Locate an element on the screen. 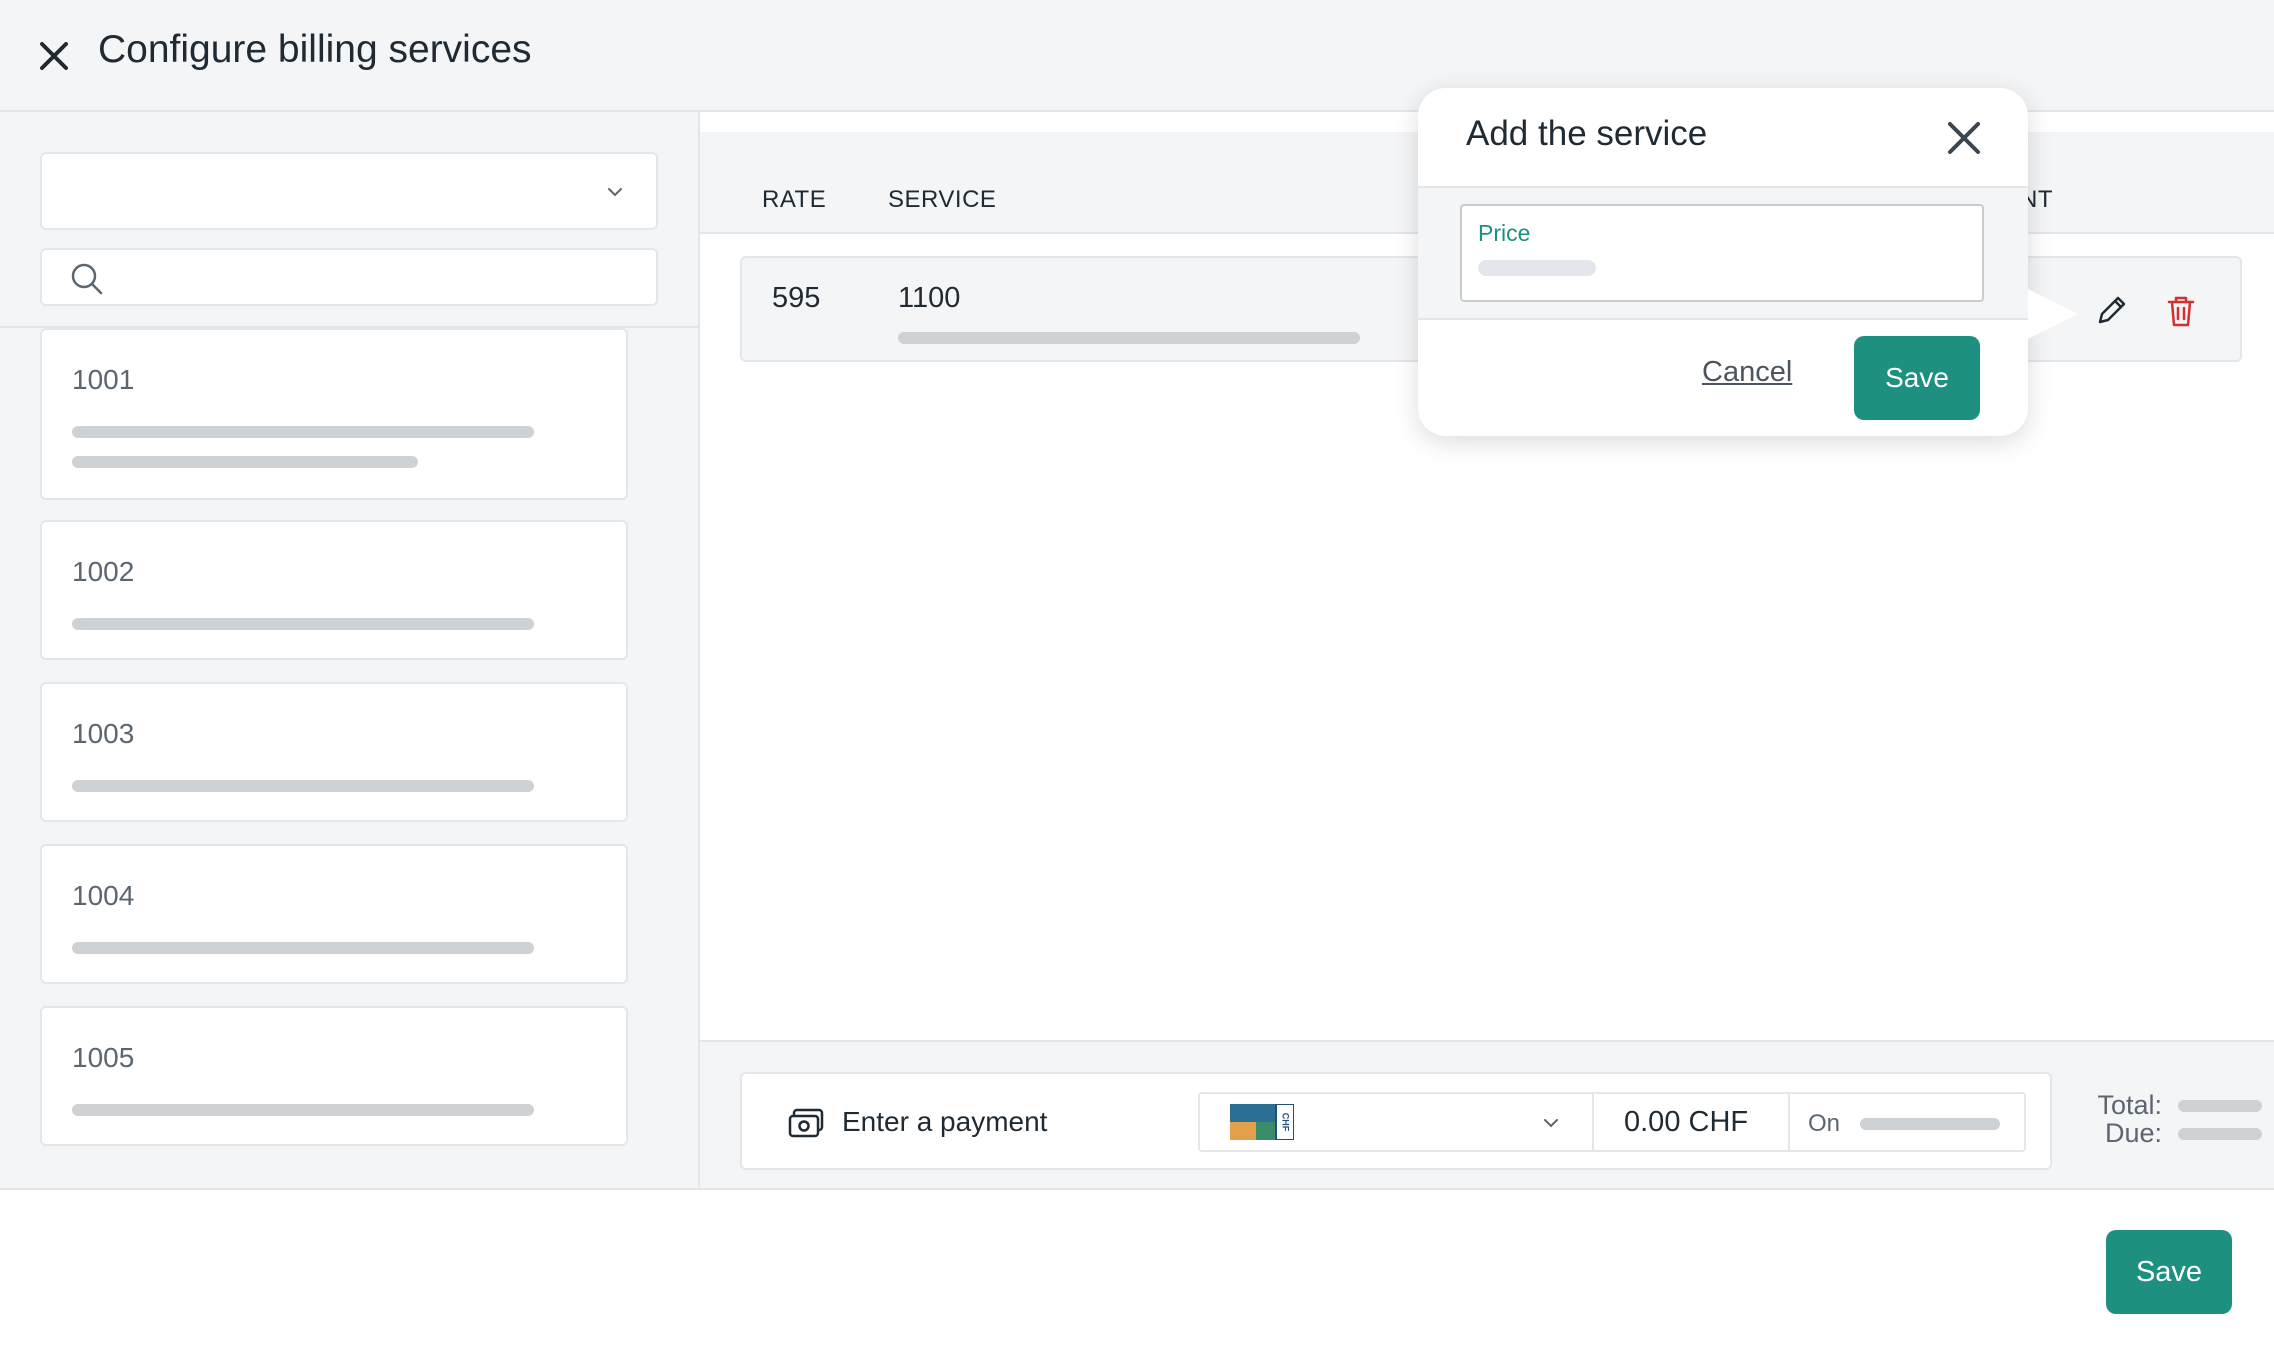 This screenshot has height=1352, width=2274. search-input is located at coordinates (378, 278).